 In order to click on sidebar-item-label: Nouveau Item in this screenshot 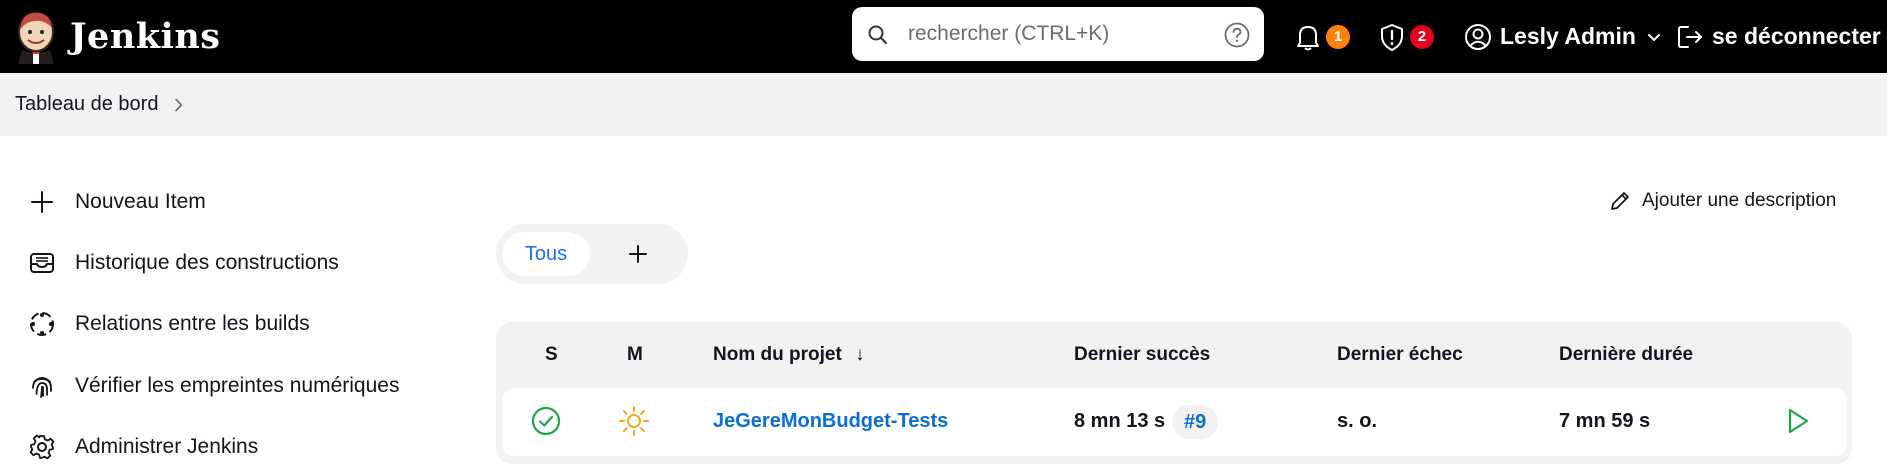, I will do `click(140, 201)`.